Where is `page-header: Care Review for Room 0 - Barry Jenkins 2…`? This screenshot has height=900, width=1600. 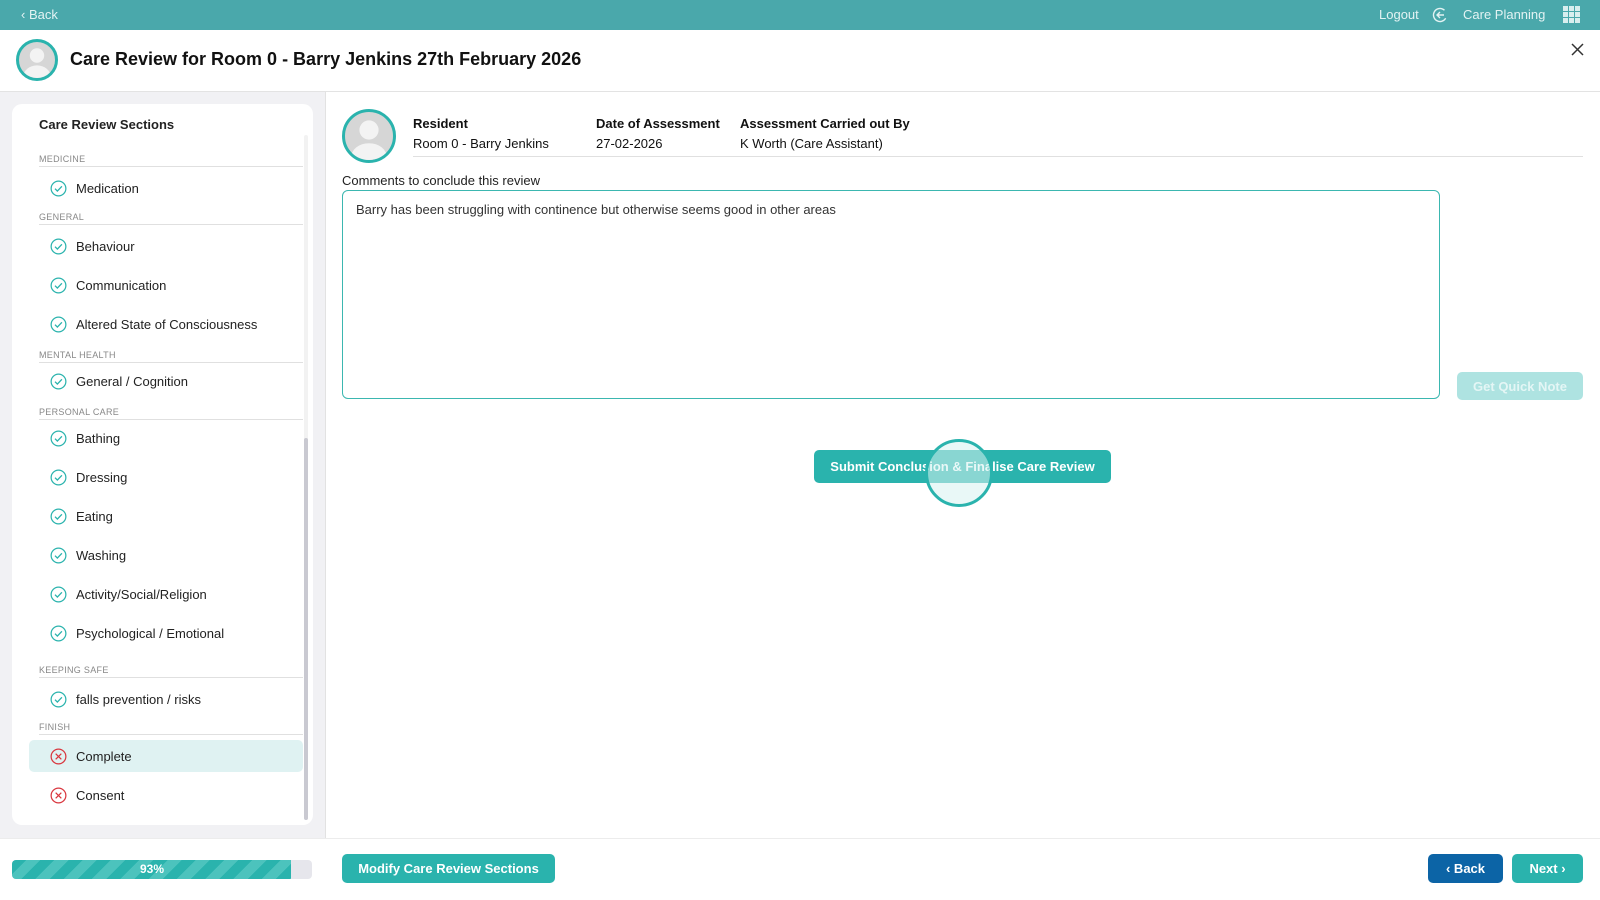 page-header: Care Review for Room 0 - Barry Jenkins 2… is located at coordinates (800, 61).